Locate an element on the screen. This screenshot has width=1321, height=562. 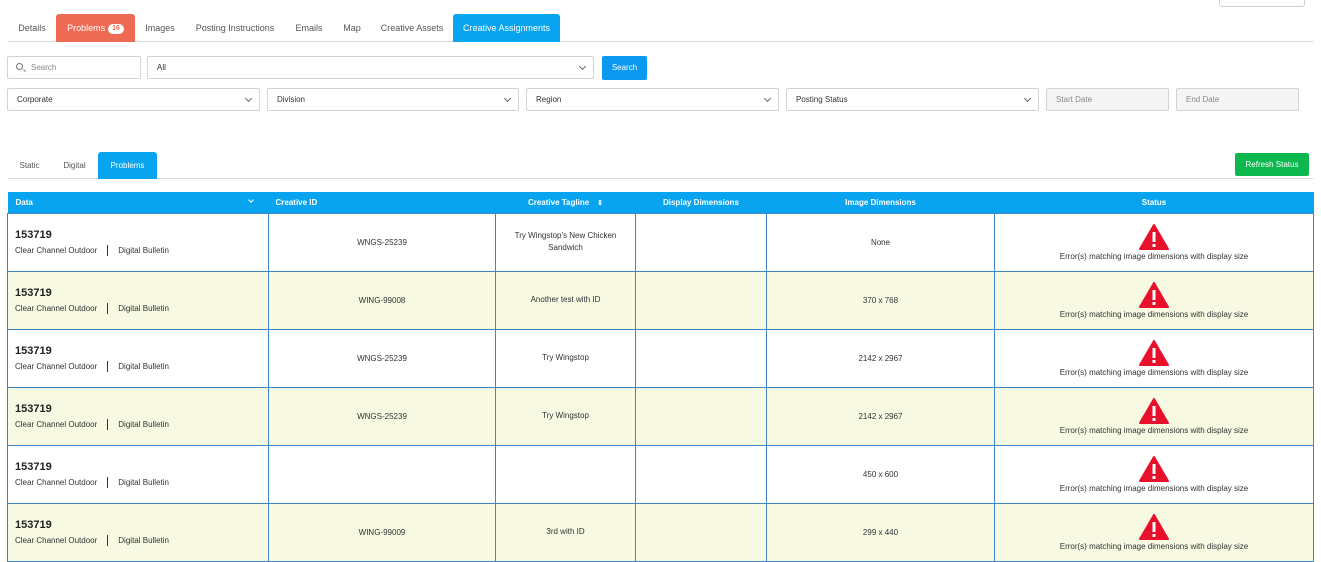
header-creative-tagline-label: Creative Tagline is located at coordinates (558, 202).